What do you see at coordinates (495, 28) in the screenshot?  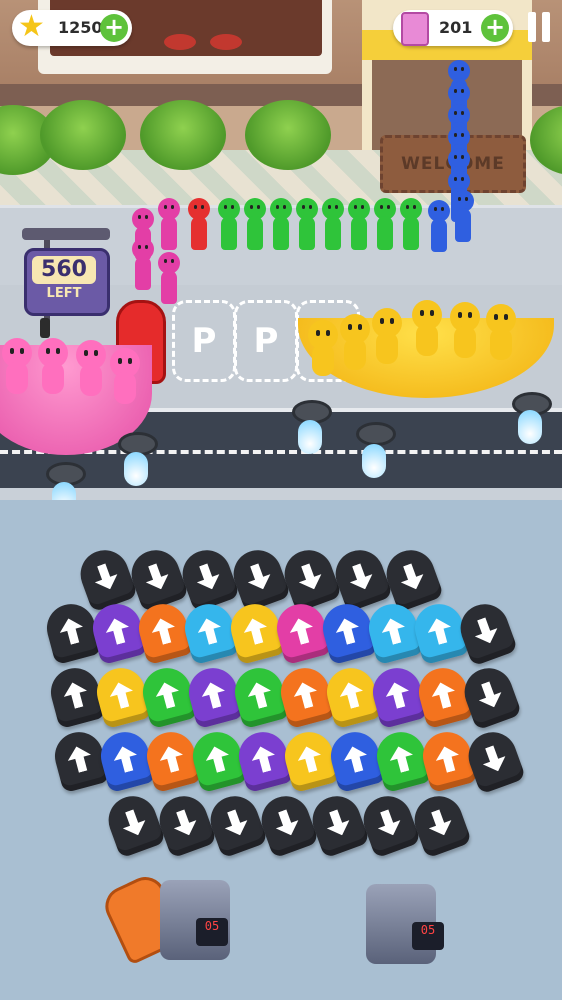 I see `add-tickets-button: +` at bounding box center [495, 28].